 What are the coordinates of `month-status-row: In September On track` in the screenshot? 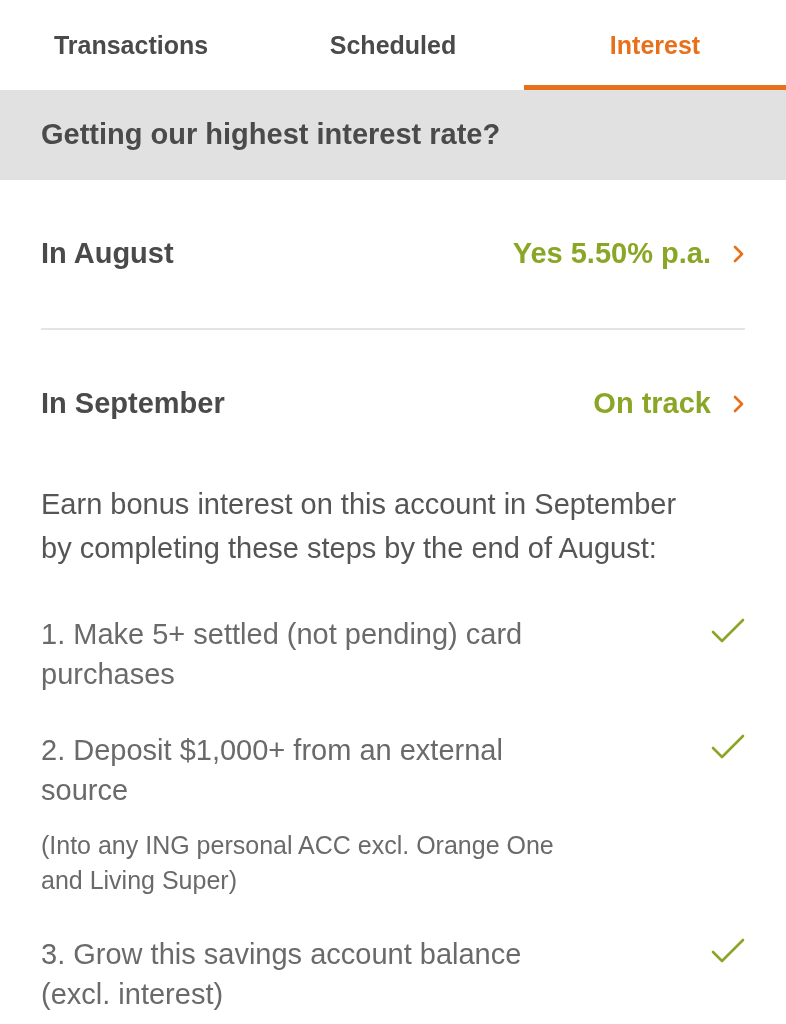 It's located at (393, 408).